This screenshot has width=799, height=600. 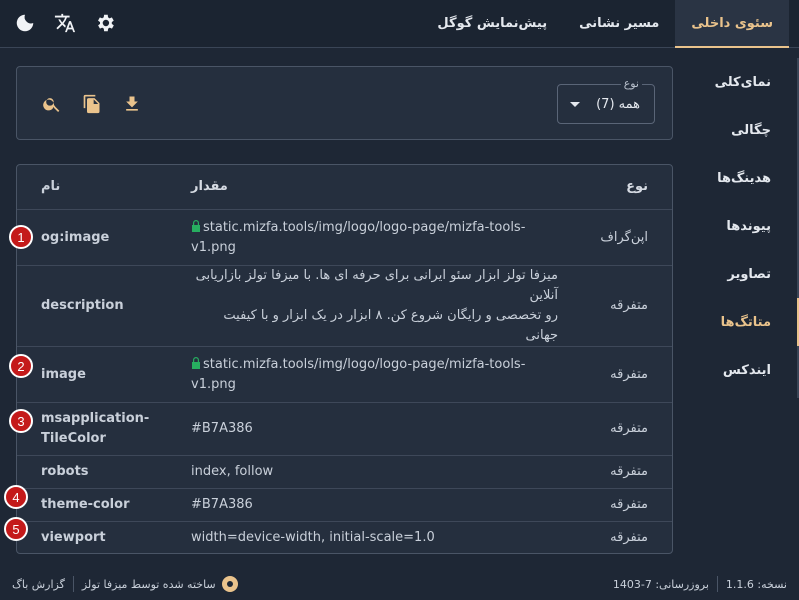 I want to click on tab-url-path: مسیر نشانی, so click(x=619, y=24).